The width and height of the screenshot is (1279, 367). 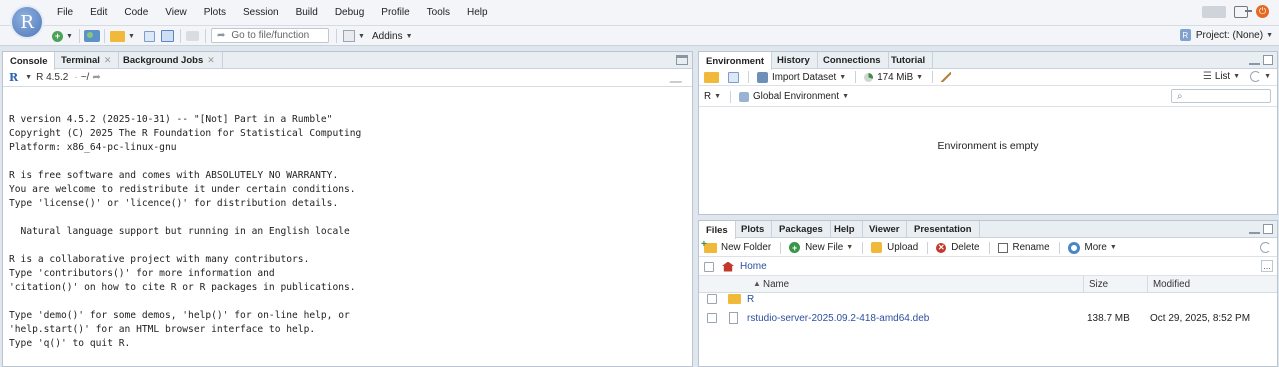 I want to click on workspace-panes-button: ▼, so click(x=354, y=36).